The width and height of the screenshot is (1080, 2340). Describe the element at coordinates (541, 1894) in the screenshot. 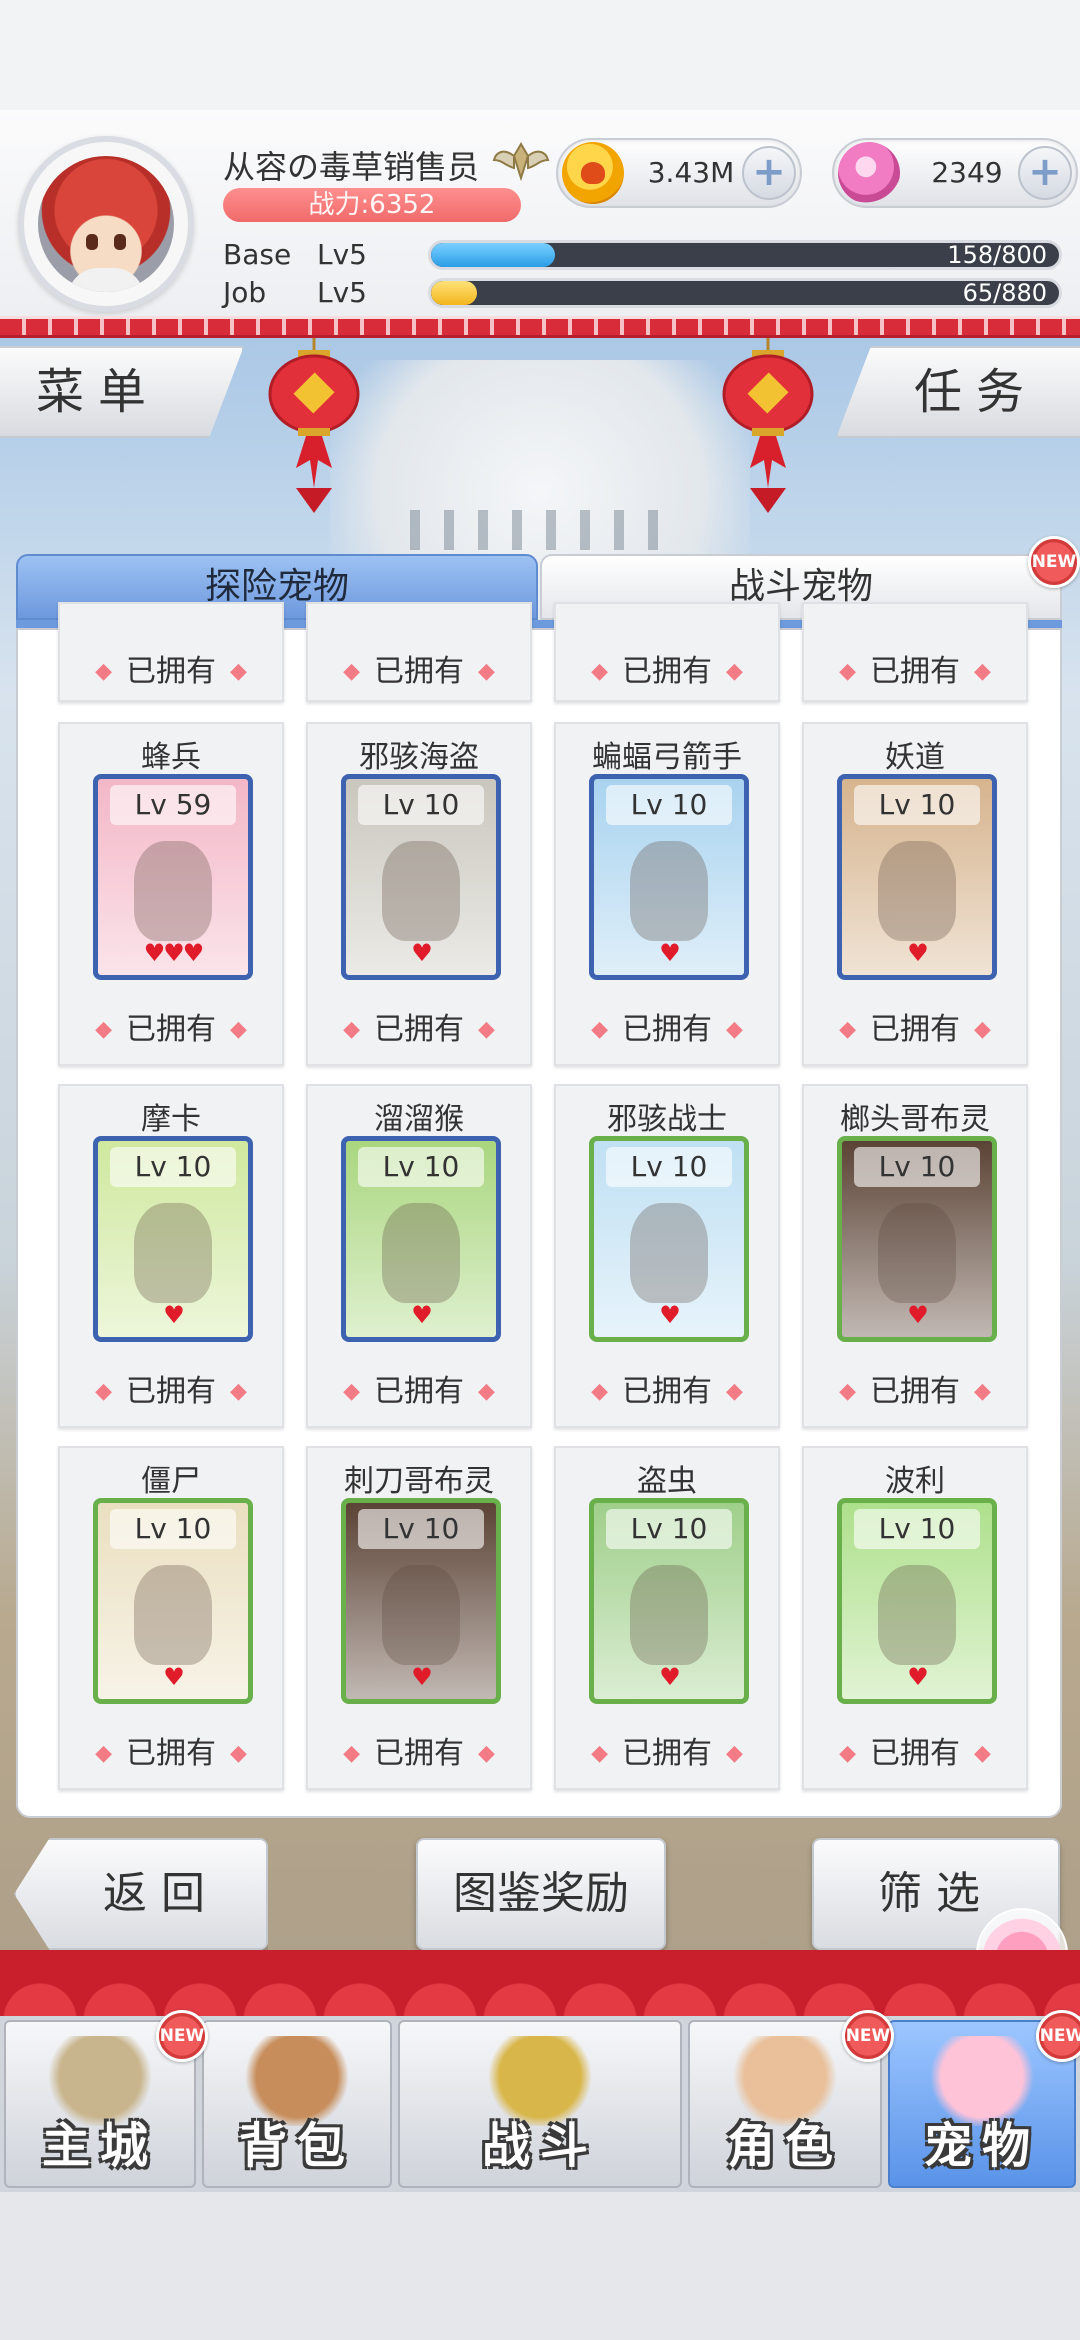

I see `collection-reward-button: 图鉴奖励` at that location.